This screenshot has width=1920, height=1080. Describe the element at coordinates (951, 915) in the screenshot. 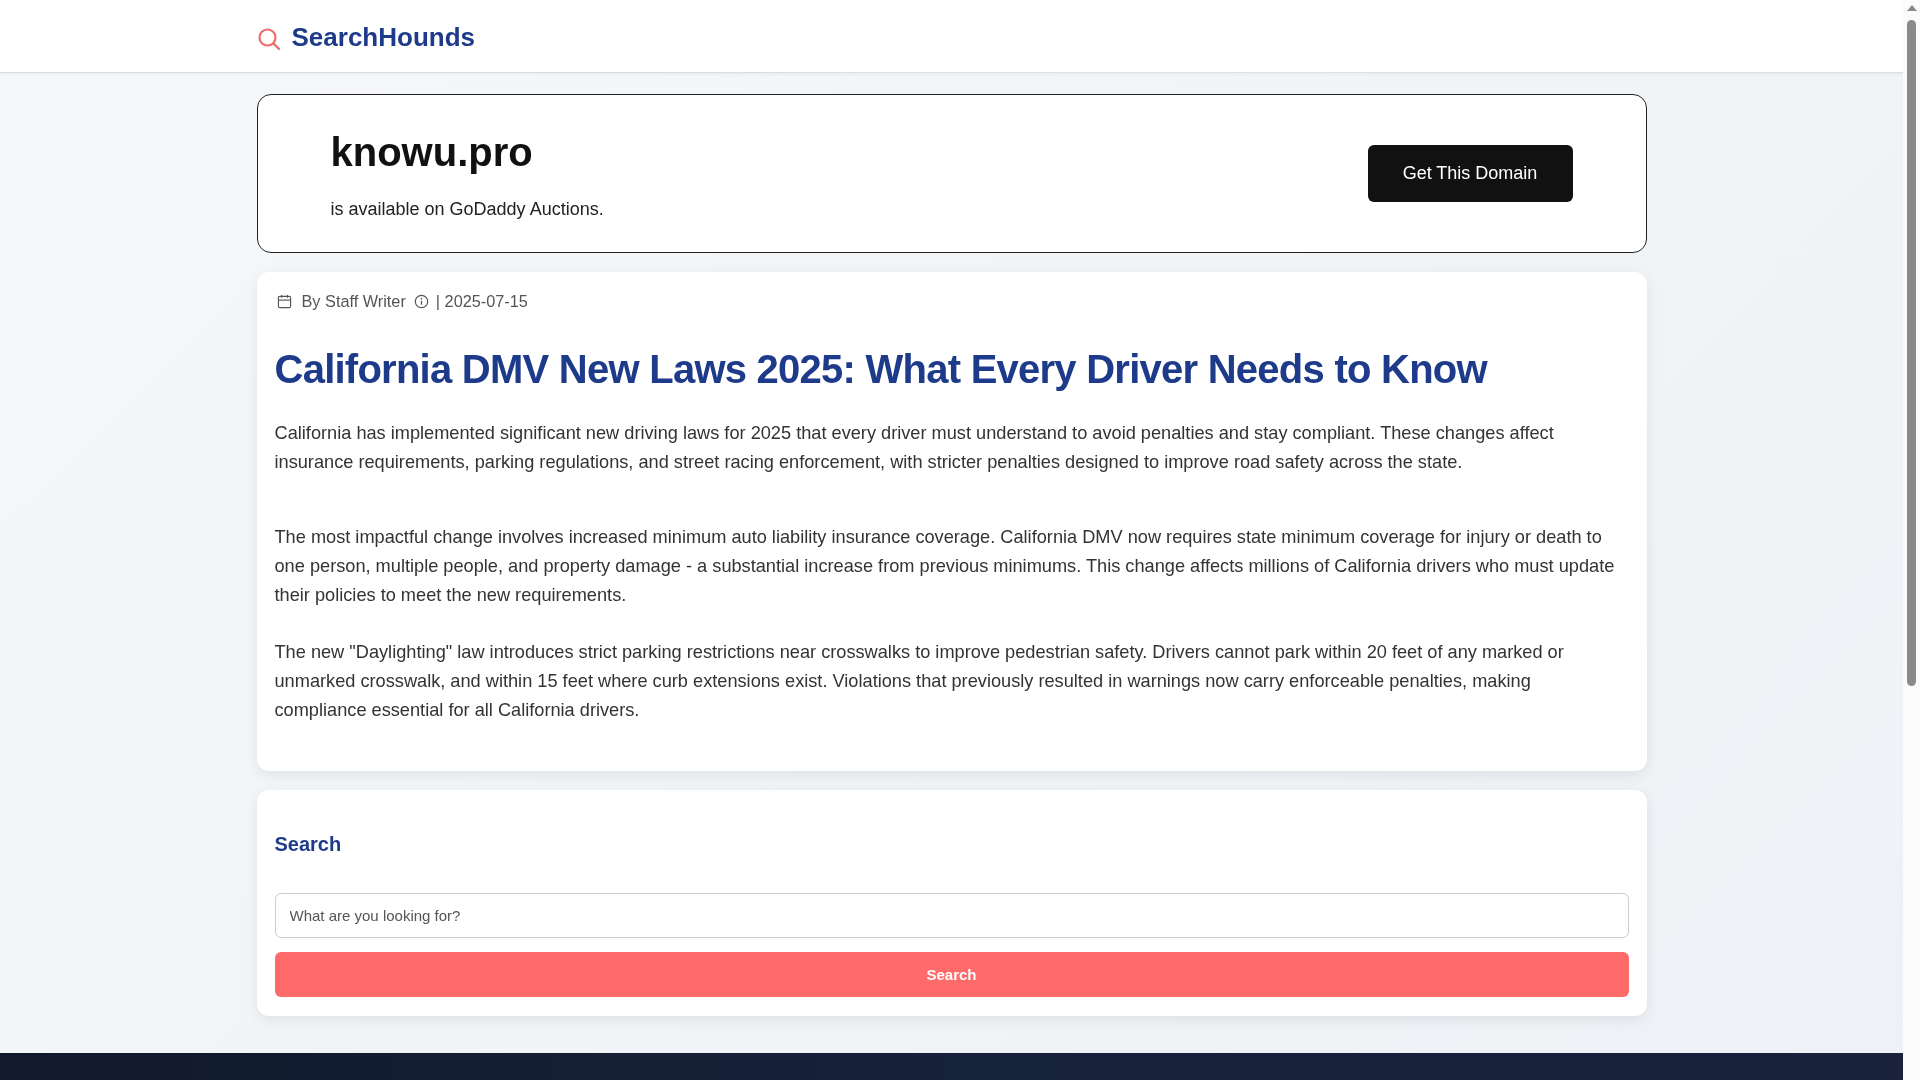

I see `search-field: What are you looking for?` at that location.